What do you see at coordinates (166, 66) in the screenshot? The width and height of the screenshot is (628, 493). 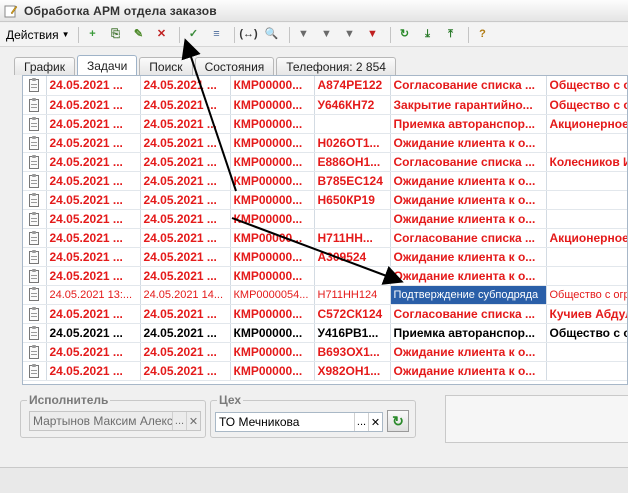 I see `tab-2: Поиск` at bounding box center [166, 66].